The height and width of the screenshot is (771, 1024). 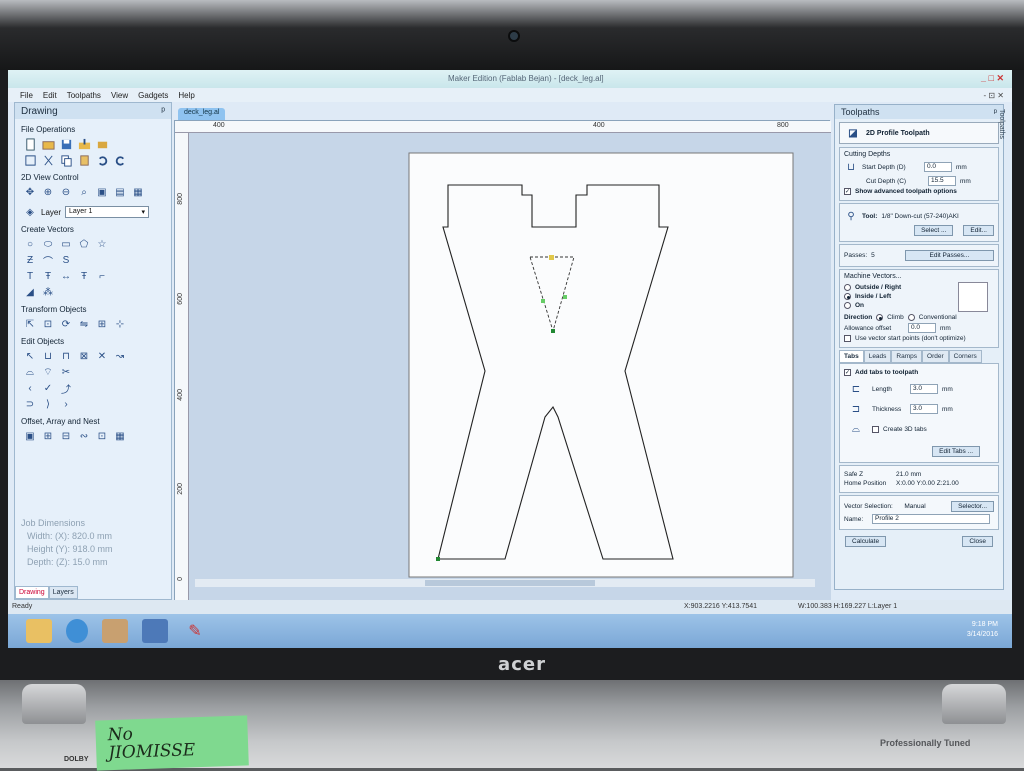 I want to click on cut-icon, so click(x=48, y=160).